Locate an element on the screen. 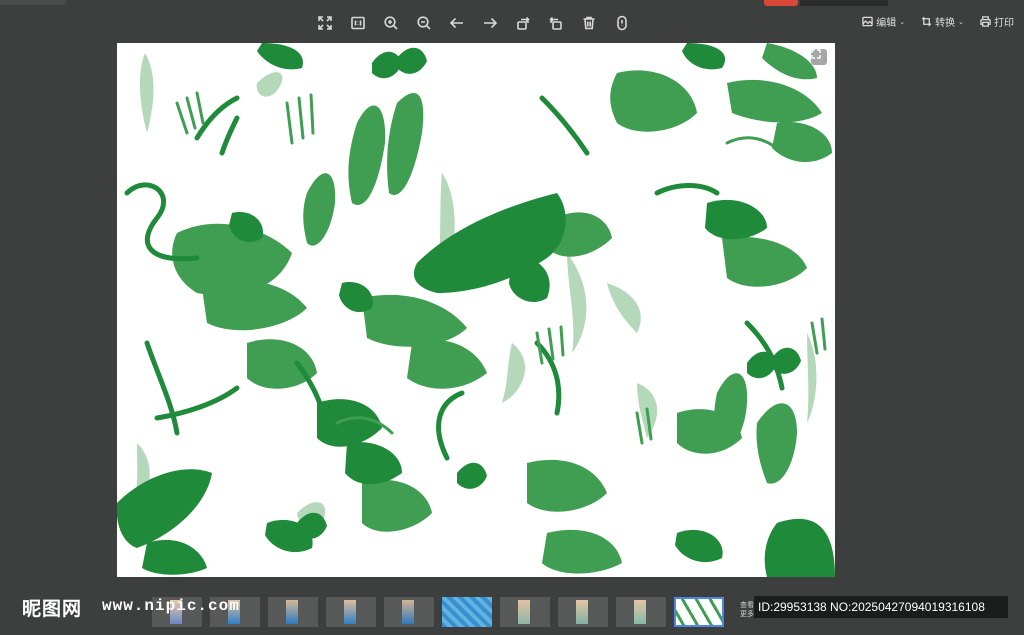  zoom-in-button is located at coordinates (390, 23).